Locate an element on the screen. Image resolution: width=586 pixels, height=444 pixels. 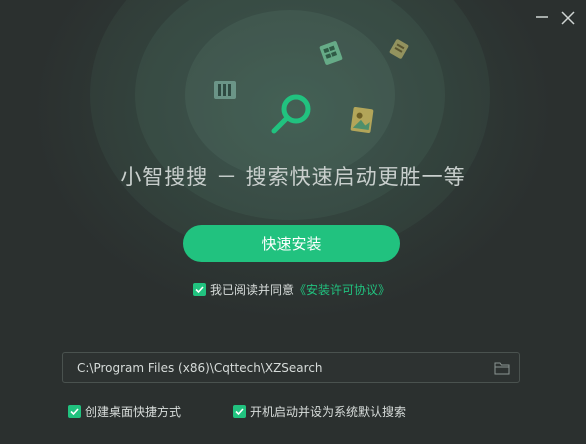
autostart-default-search-label: 开机启动并设为系统默认搜索 is located at coordinates (328, 411).